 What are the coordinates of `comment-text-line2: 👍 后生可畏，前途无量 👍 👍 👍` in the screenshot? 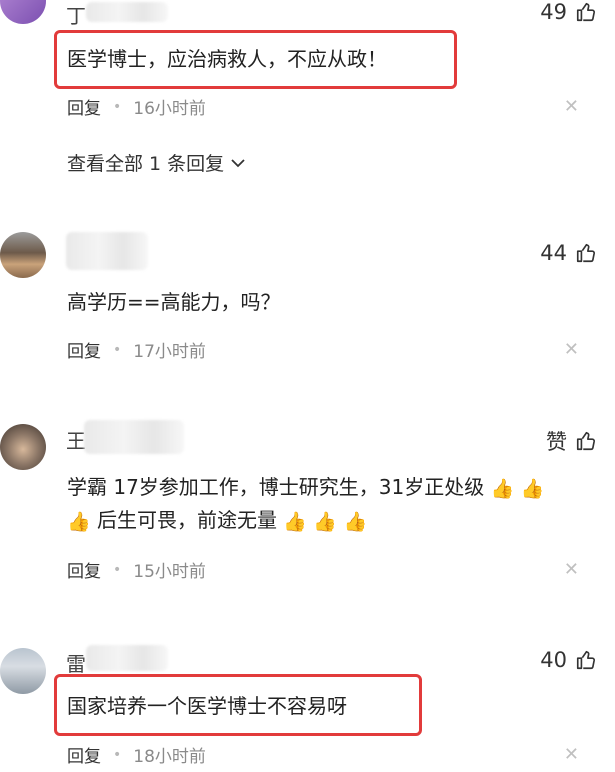 It's located at (217, 518).